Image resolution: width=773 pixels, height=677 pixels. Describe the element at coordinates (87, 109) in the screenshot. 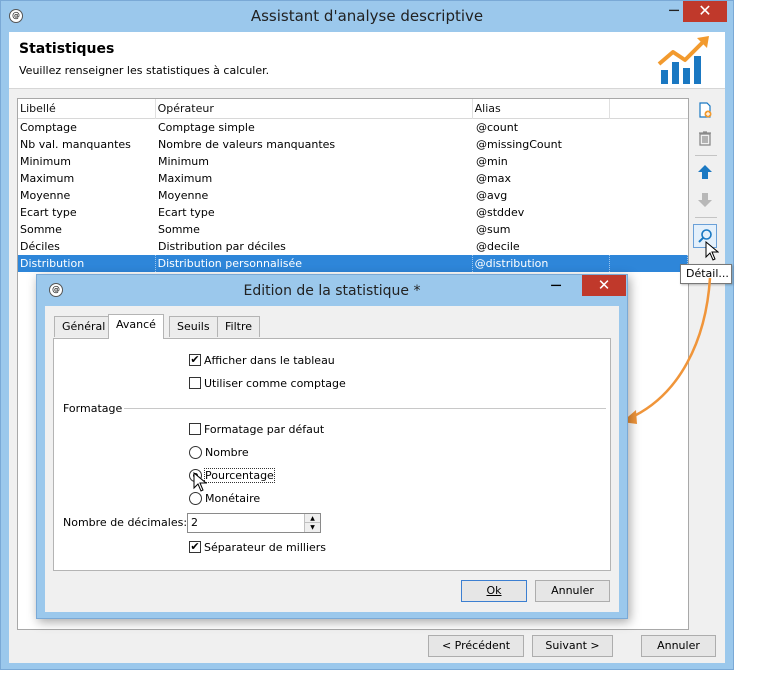

I see `column-header-label: Libellé` at that location.